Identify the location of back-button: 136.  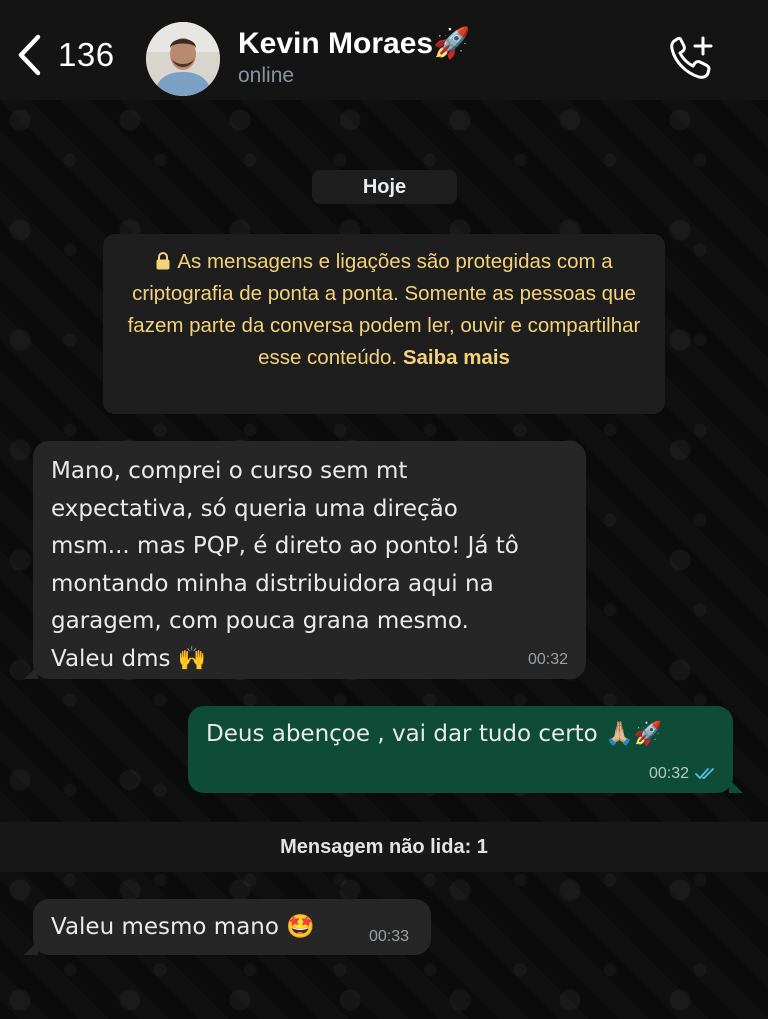
(64, 55).